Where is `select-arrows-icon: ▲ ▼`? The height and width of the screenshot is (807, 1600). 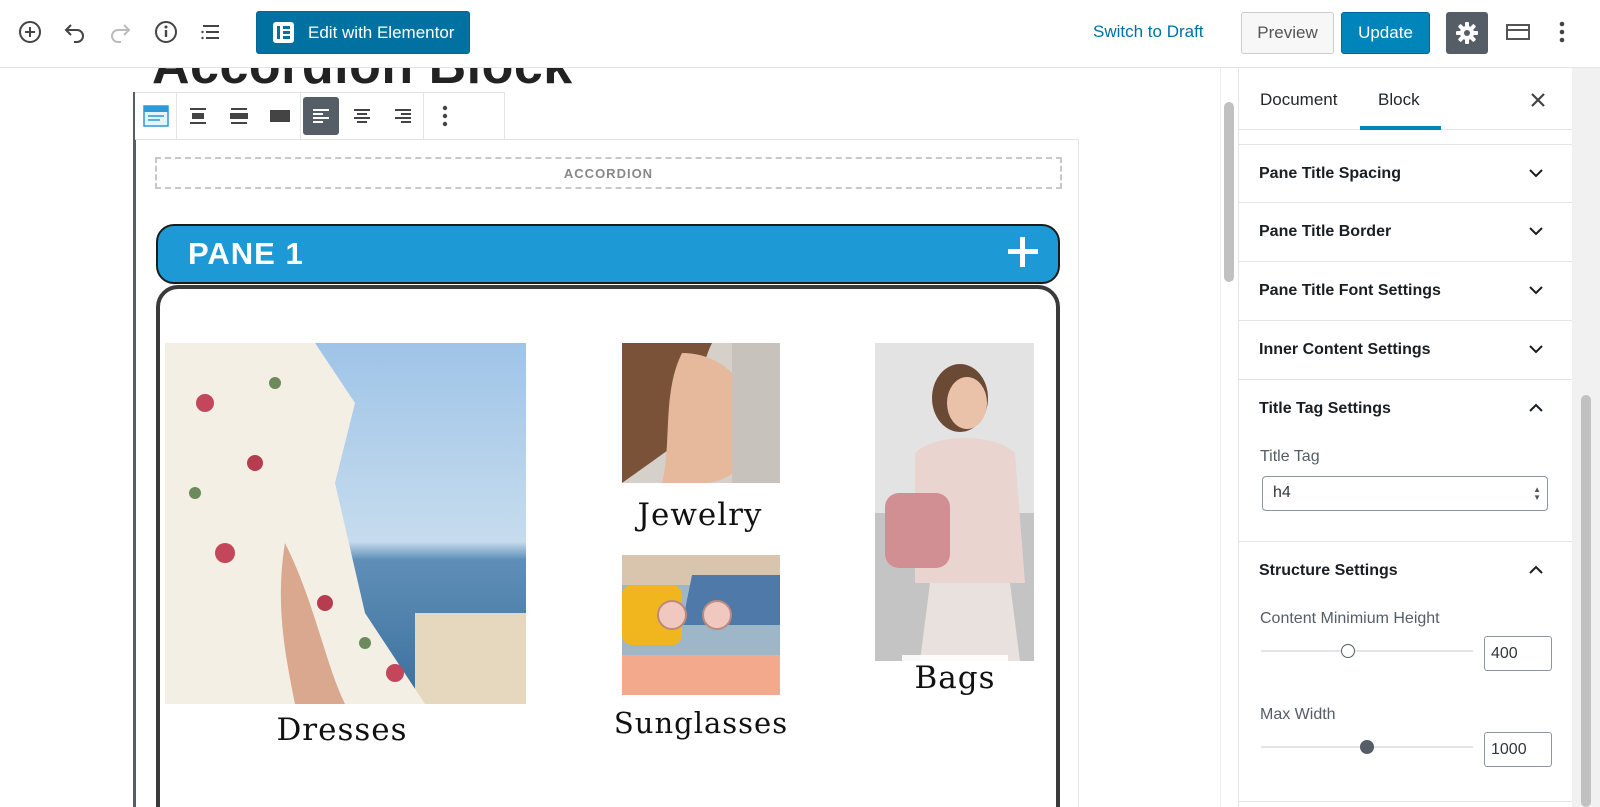 select-arrows-icon: ▲ ▼ is located at coordinates (1537, 493).